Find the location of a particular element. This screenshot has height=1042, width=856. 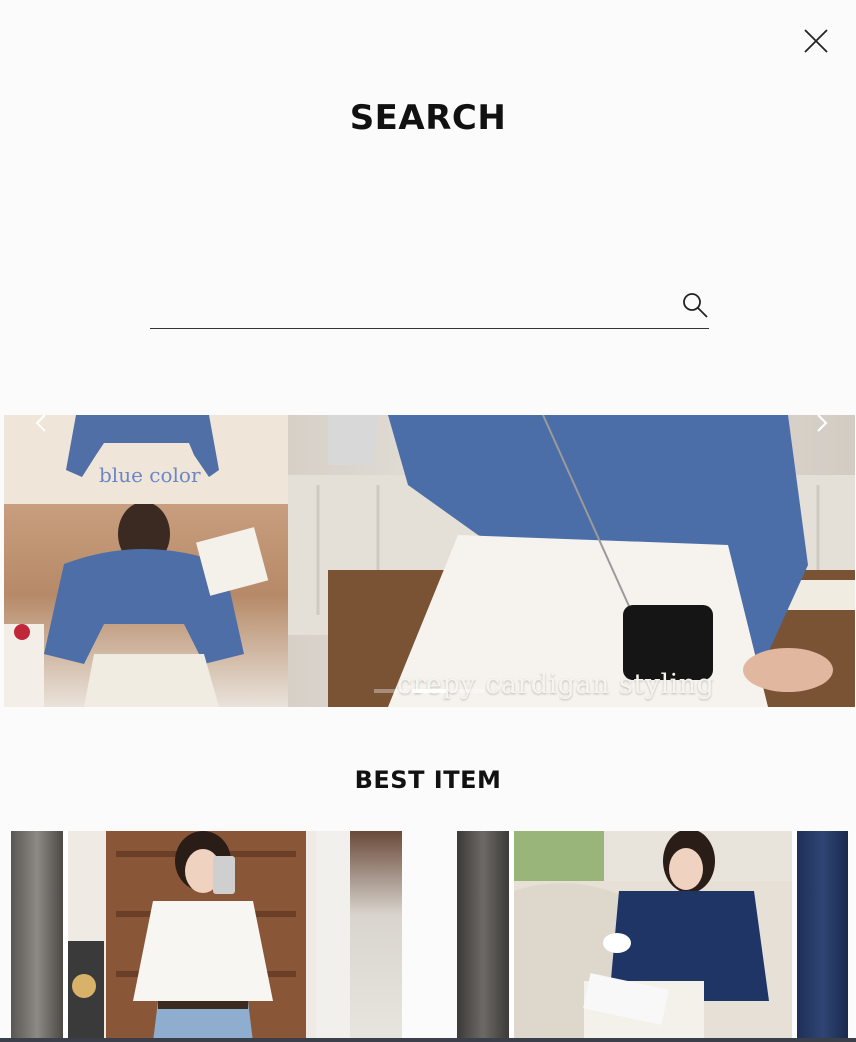

search-icon is located at coordinates (695, 305).